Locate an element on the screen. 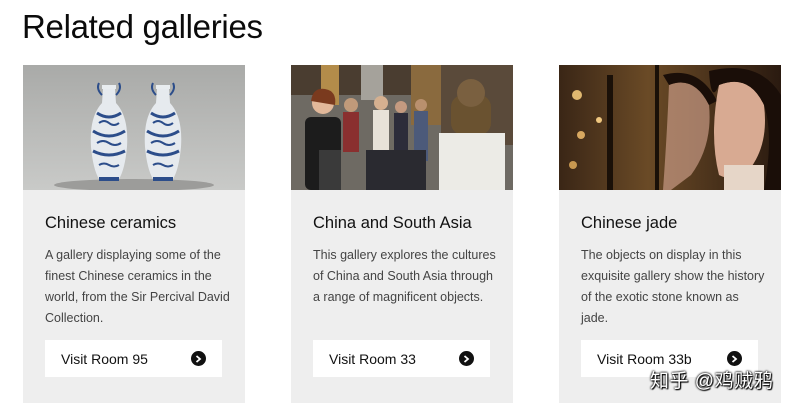 The image size is (800, 413). gallery-title: China and South Asia is located at coordinates (392, 223).